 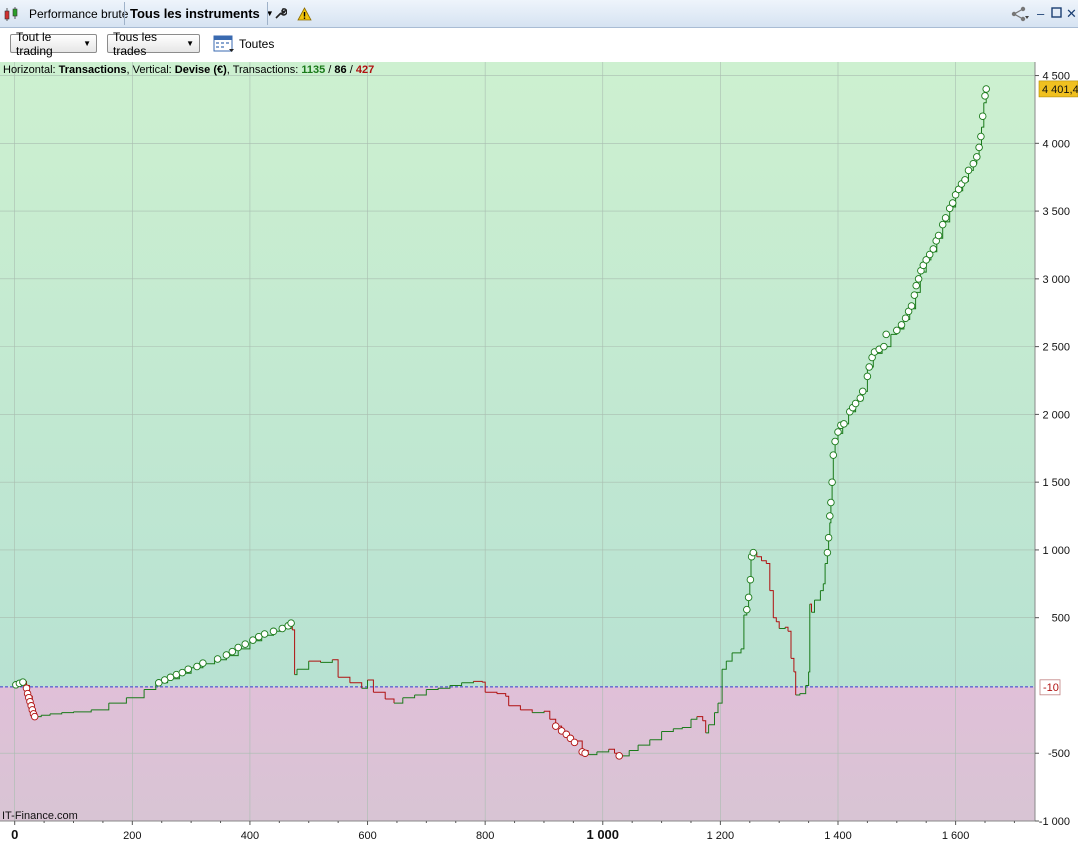 What do you see at coordinates (224, 44) in the screenshot?
I see `calendar-icon` at bounding box center [224, 44].